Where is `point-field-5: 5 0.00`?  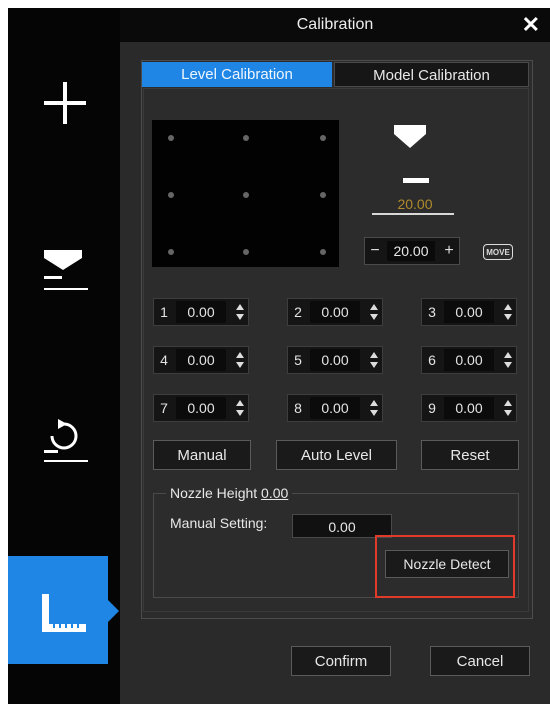 point-field-5: 5 0.00 is located at coordinates (335, 360).